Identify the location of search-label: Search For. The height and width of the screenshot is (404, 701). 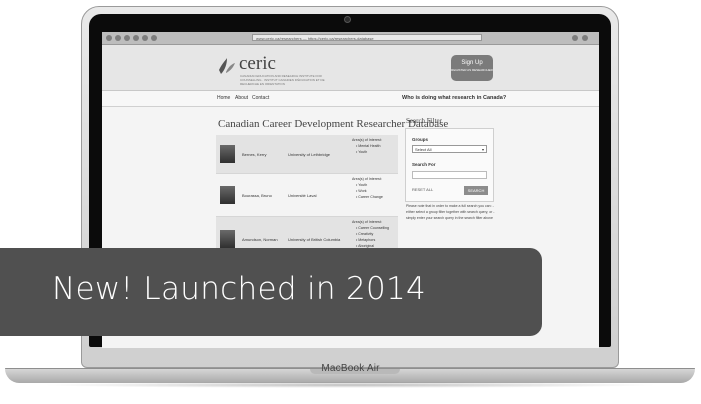
(424, 164).